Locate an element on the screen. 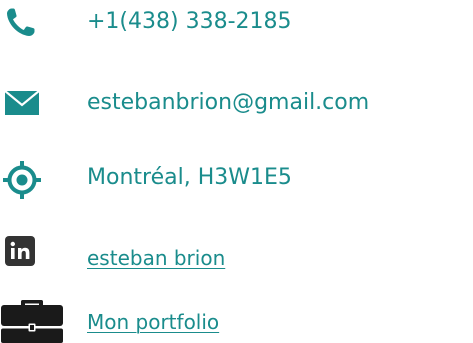 The image size is (473, 343). contact-row-portfolio: Mon portfolio is located at coordinates (236, 321).